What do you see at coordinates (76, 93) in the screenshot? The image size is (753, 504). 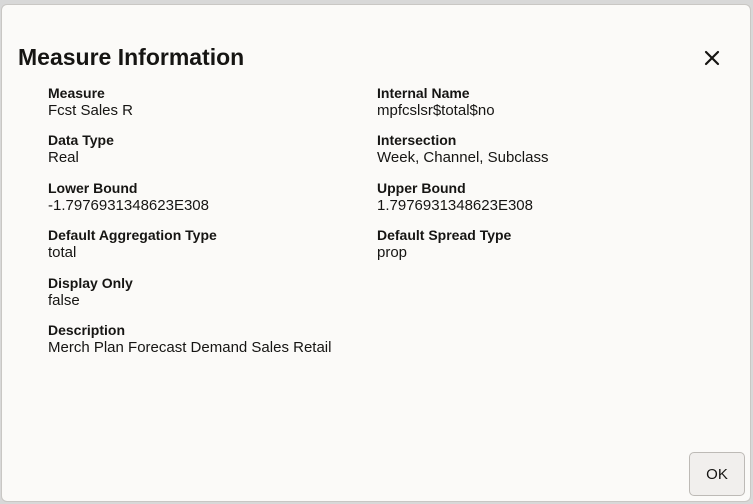 I see `field-label: Measure` at bounding box center [76, 93].